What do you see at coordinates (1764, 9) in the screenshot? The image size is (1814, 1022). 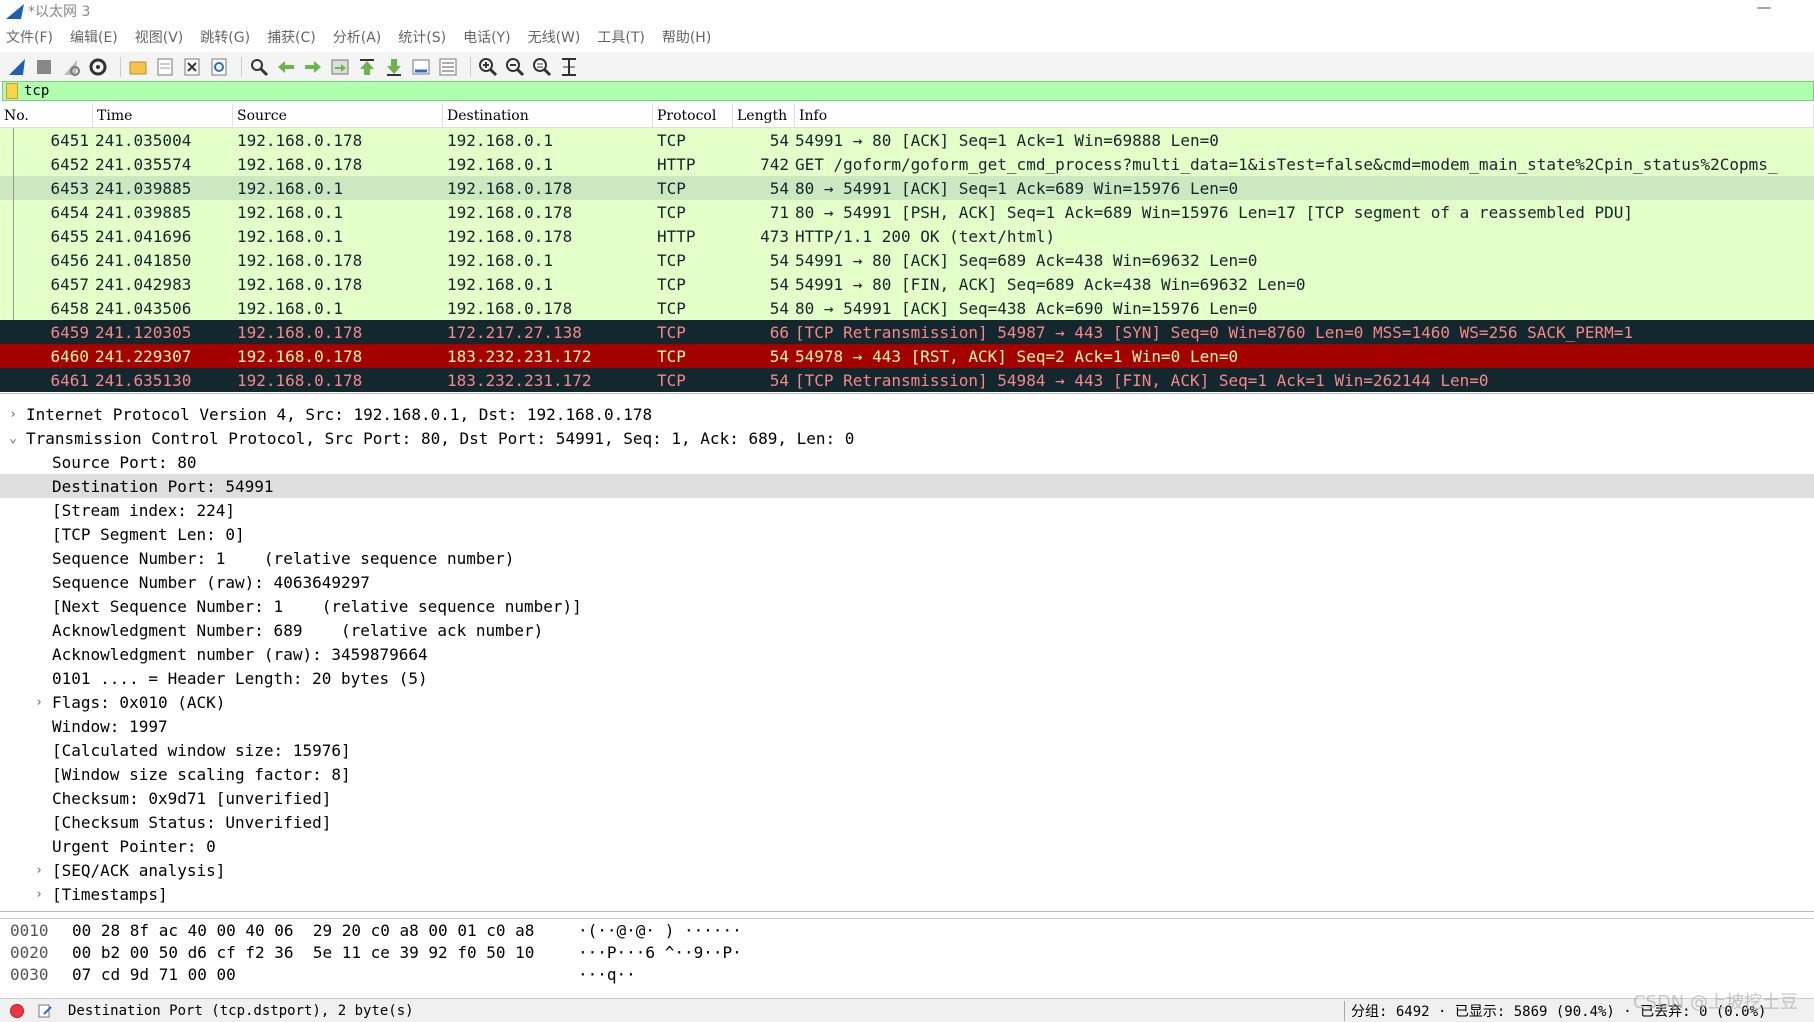 I see `minimize-icon: —` at bounding box center [1764, 9].